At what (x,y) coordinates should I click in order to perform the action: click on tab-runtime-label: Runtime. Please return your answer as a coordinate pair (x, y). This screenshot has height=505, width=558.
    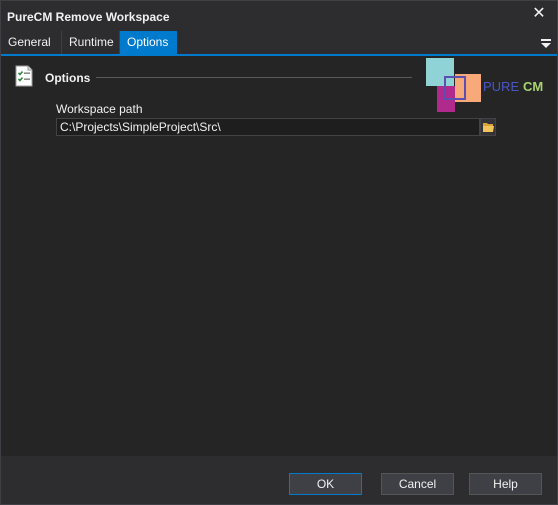
    Looking at the image, I should click on (91, 42).